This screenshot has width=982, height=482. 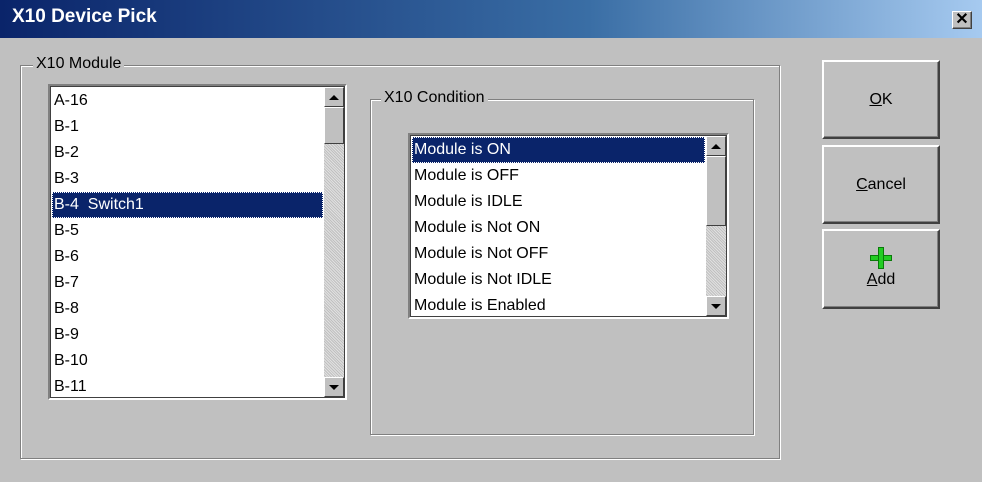 What do you see at coordinates (187, 231) in the screenshot?
I see `module-list-item: B-5` at bounding box center [187, 231].